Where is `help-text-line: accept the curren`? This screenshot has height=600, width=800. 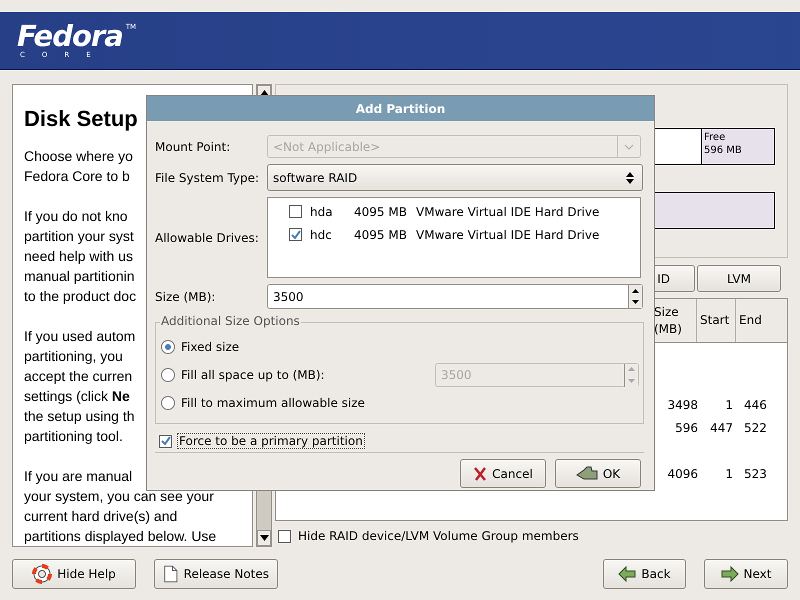
help-text-line: accept the curren is located at coordinates (78, 376).